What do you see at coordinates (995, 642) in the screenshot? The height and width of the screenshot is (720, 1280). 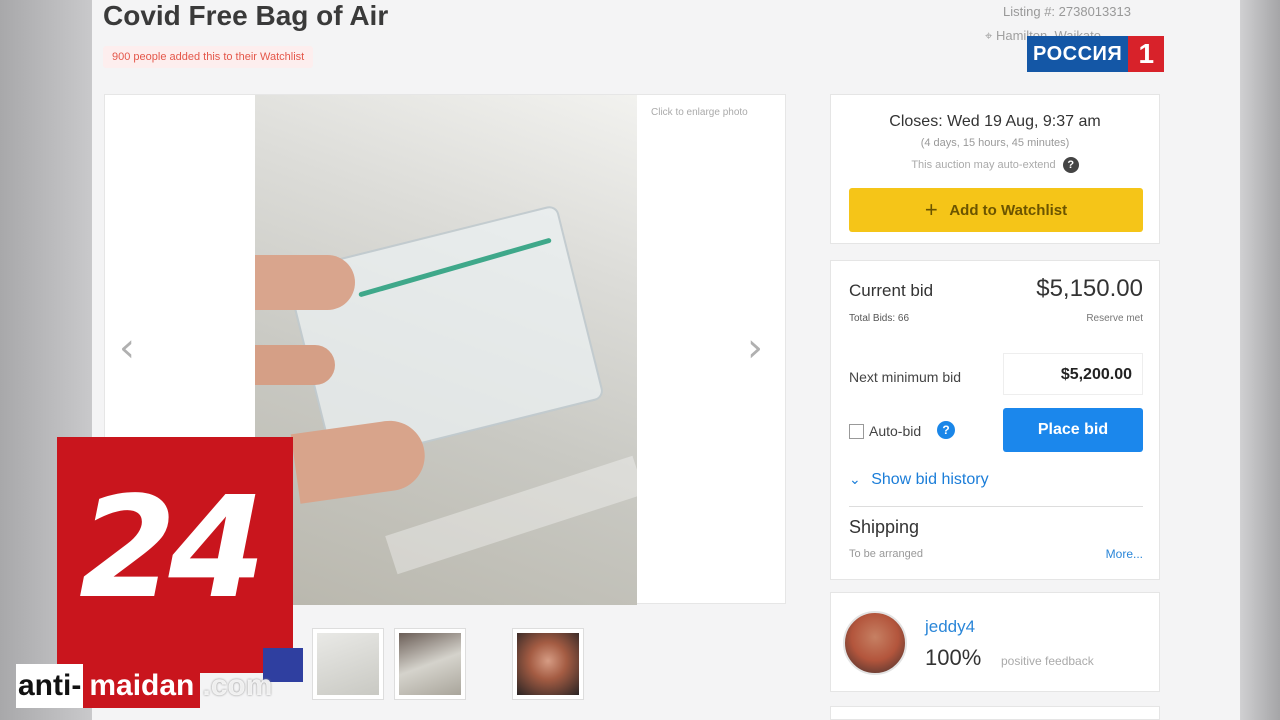 I see `seller-panel: jeddy4 100% positive feedback` at bounding box center [995, 642].